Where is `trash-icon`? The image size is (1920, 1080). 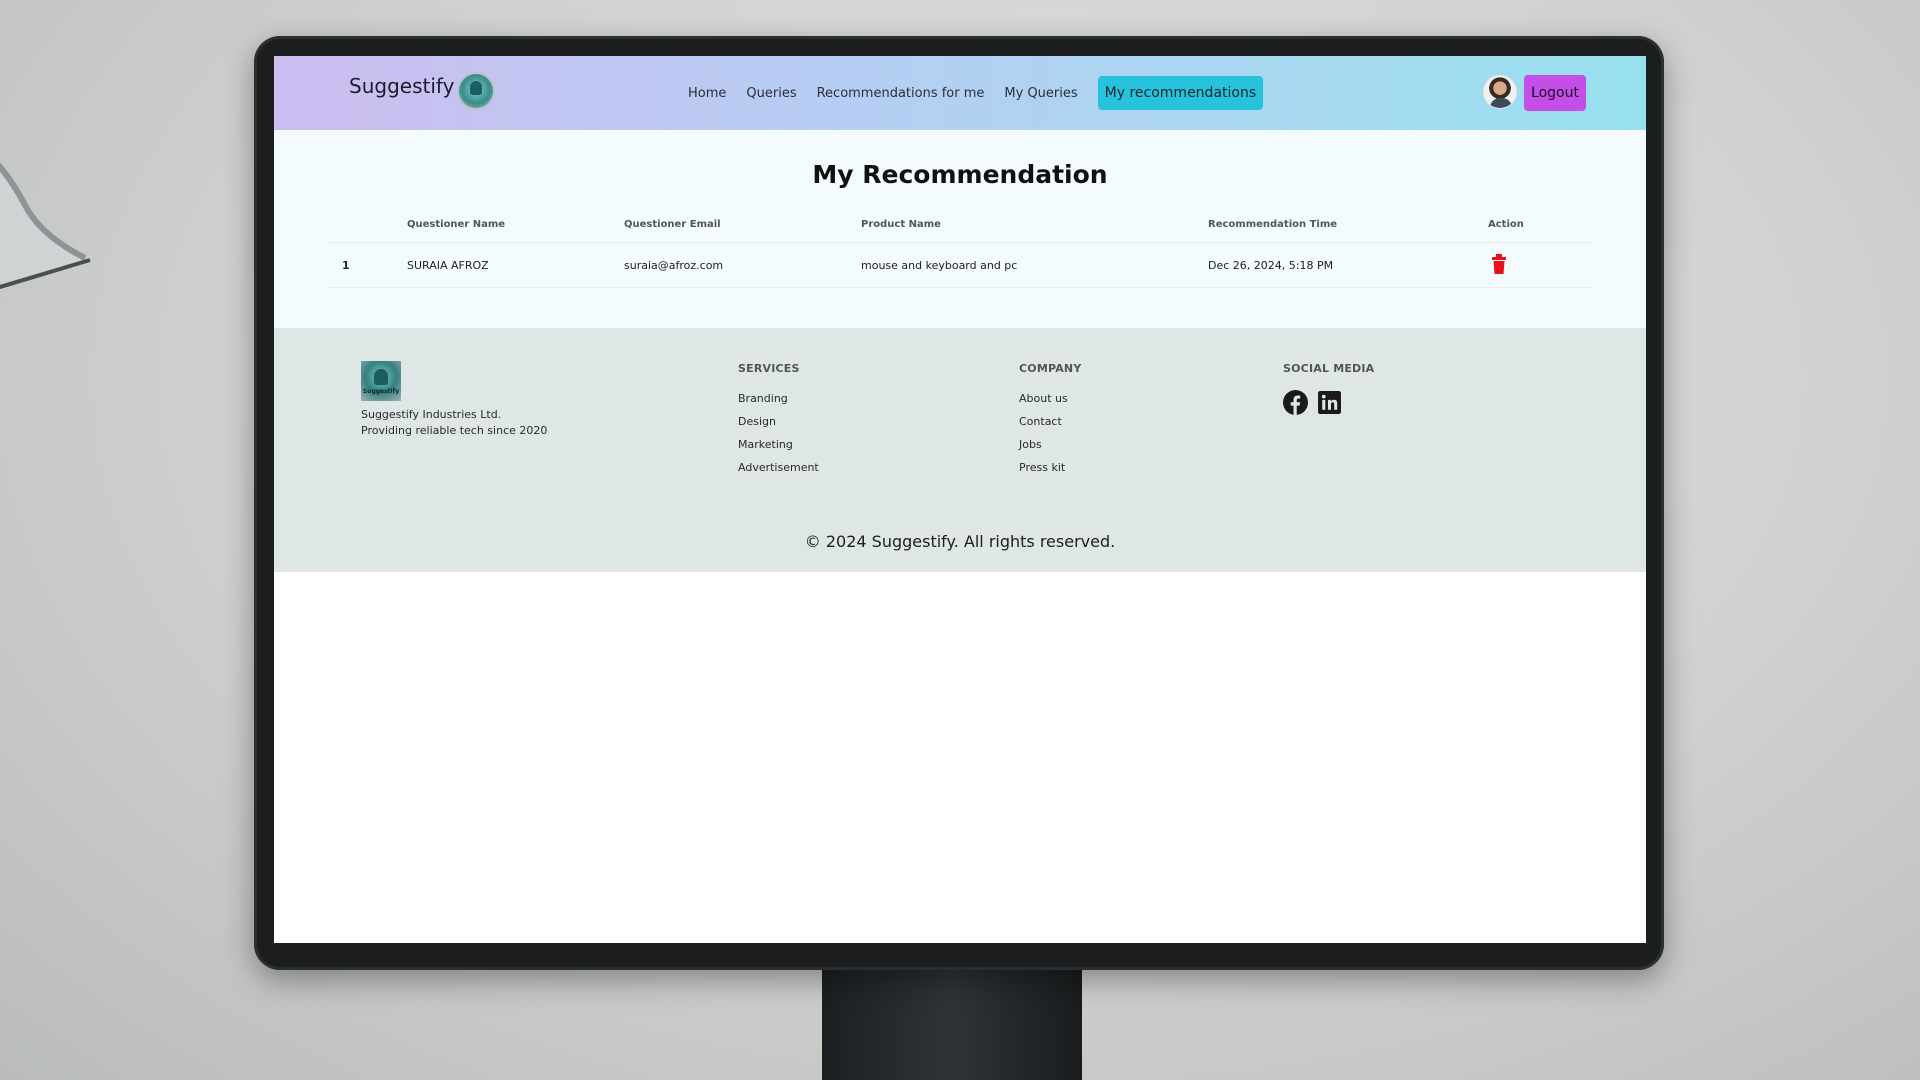 trash-icon is located at coordinates (1499, 264).